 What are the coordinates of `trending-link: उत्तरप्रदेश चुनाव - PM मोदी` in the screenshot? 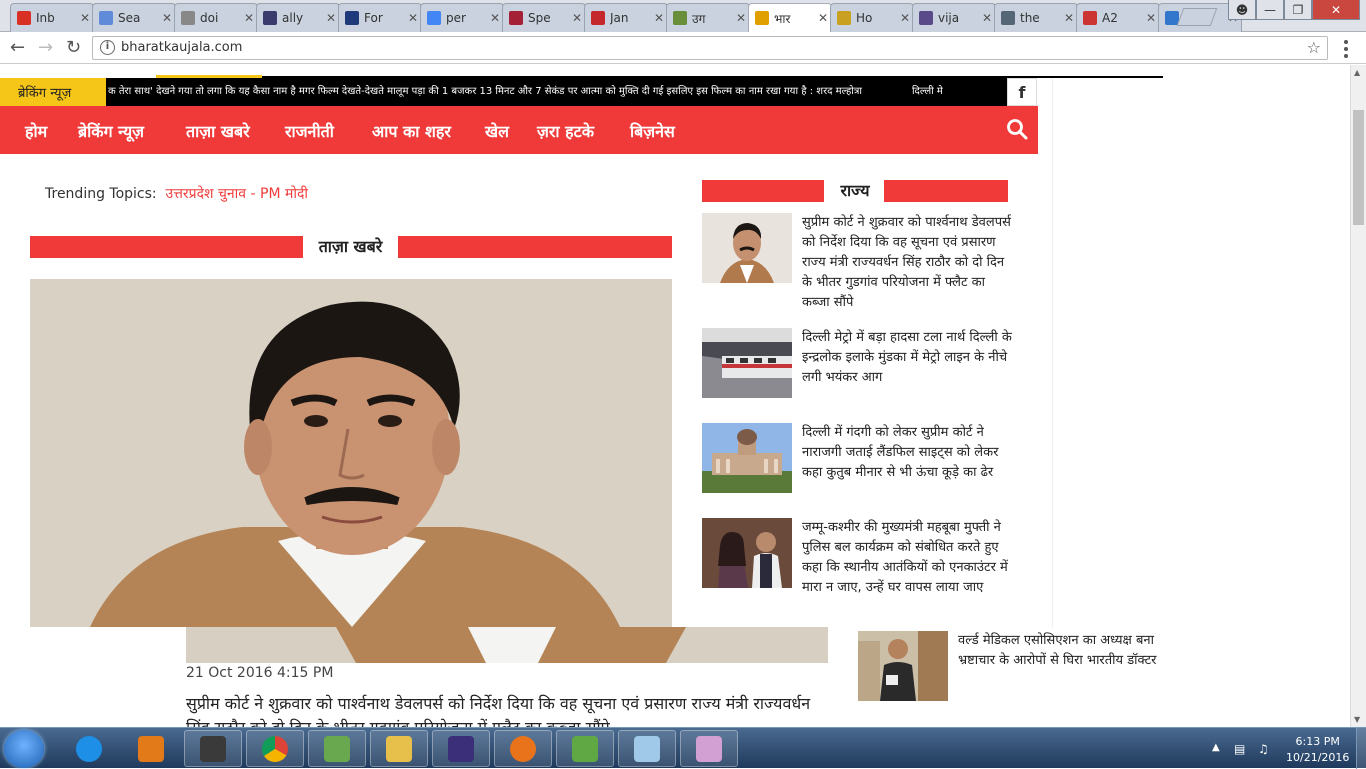 It's located at (237, 194).